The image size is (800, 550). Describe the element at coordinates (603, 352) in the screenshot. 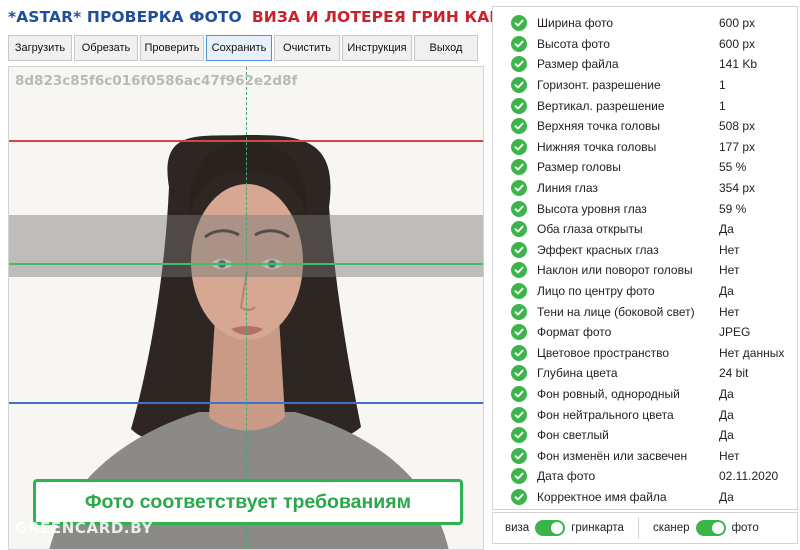

I see `check-label: Цветовое пространство` at that location.